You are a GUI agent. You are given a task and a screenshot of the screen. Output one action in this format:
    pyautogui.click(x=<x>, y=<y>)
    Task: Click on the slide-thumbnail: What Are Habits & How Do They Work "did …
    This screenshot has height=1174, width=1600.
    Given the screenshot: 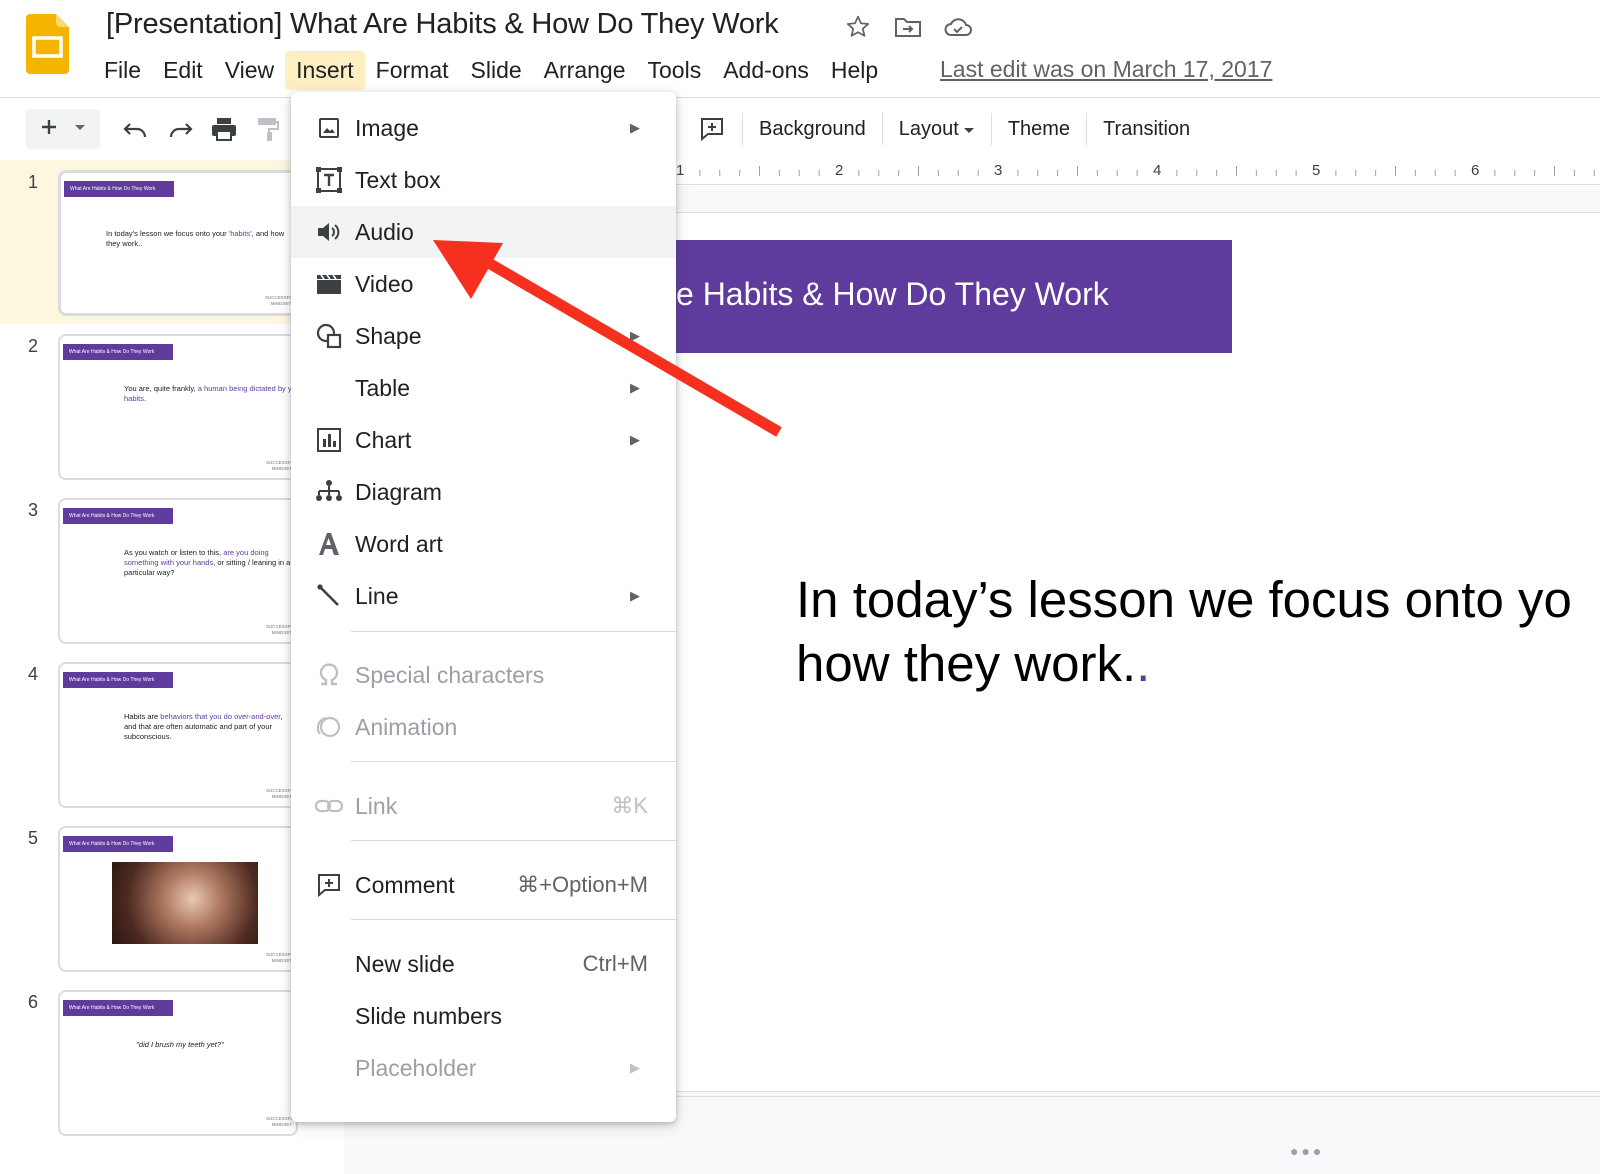 What is the action you would take?
    pyautogui.click(x=178, y=1063)
    